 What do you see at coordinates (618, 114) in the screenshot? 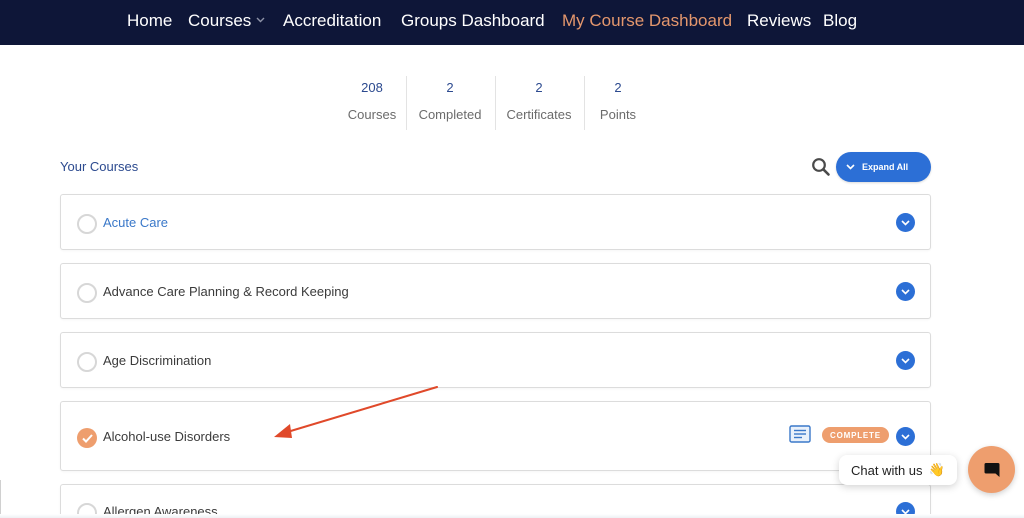
I see `stat-label: Points` at bounding box center [618, 114].